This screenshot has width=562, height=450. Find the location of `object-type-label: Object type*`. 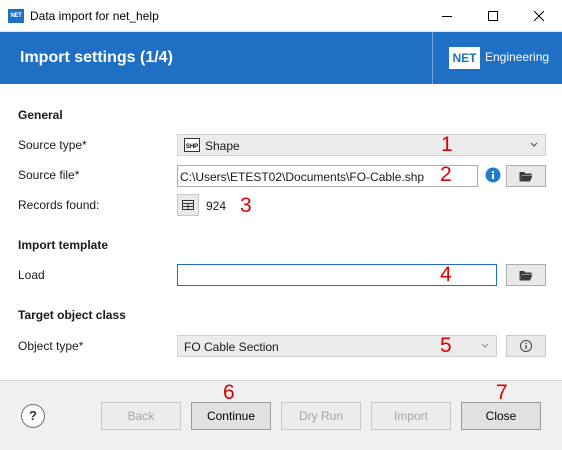

object-type-label: Object type* is located at coordinates (51, 346).